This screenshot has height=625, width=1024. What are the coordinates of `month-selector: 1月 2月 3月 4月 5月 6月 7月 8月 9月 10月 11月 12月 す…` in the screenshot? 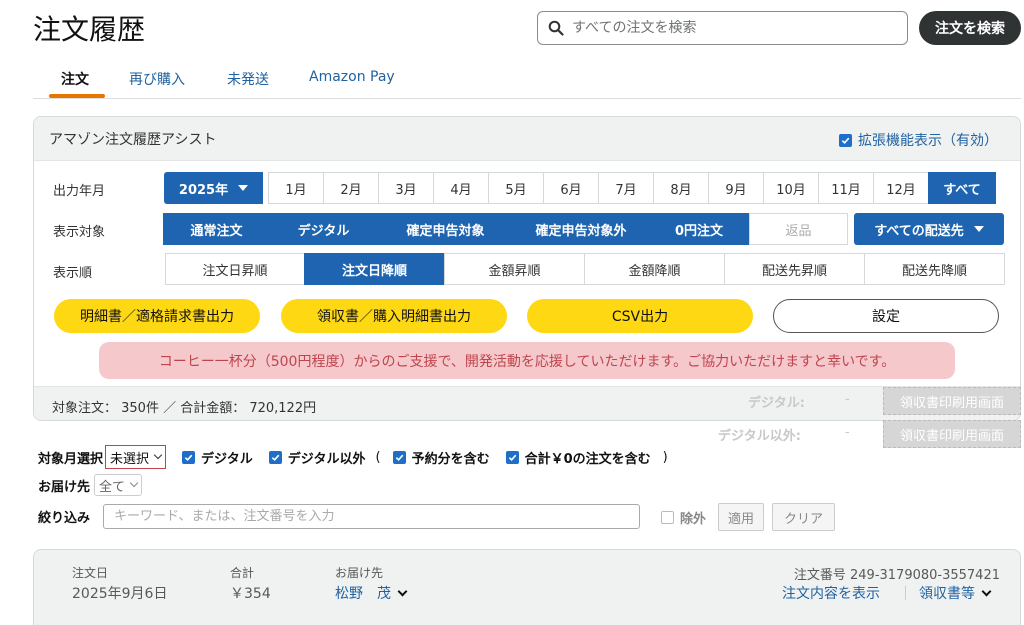 It's located at (632, 188).